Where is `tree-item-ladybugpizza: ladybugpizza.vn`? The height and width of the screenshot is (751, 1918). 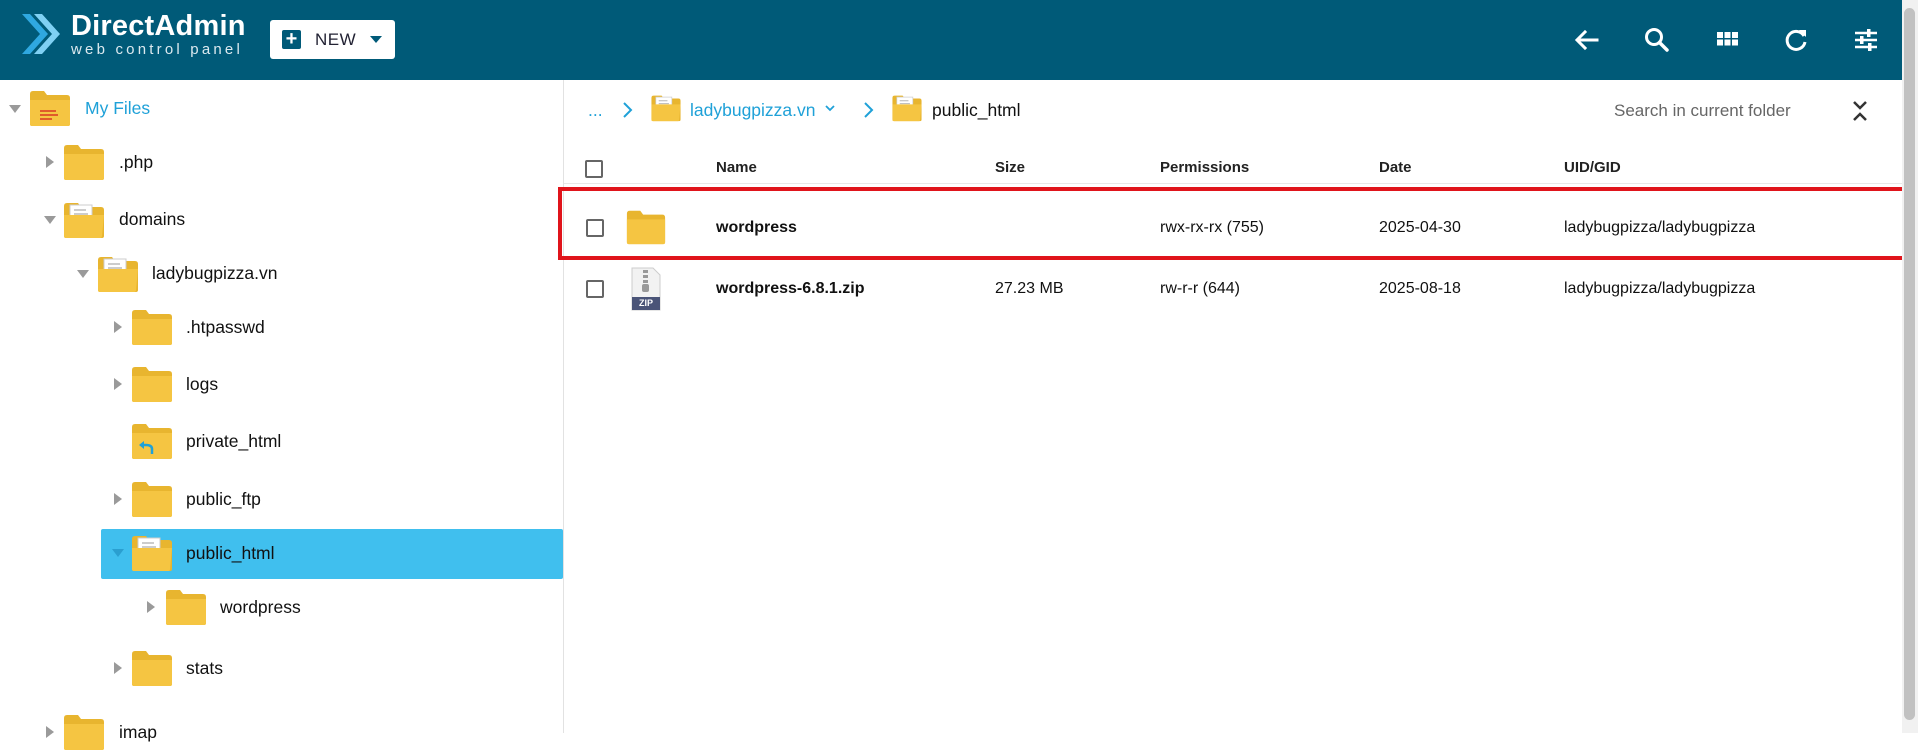 tree-item-ladybugpizza: ladybugpizza.vn is located at coordinates (215, 273).